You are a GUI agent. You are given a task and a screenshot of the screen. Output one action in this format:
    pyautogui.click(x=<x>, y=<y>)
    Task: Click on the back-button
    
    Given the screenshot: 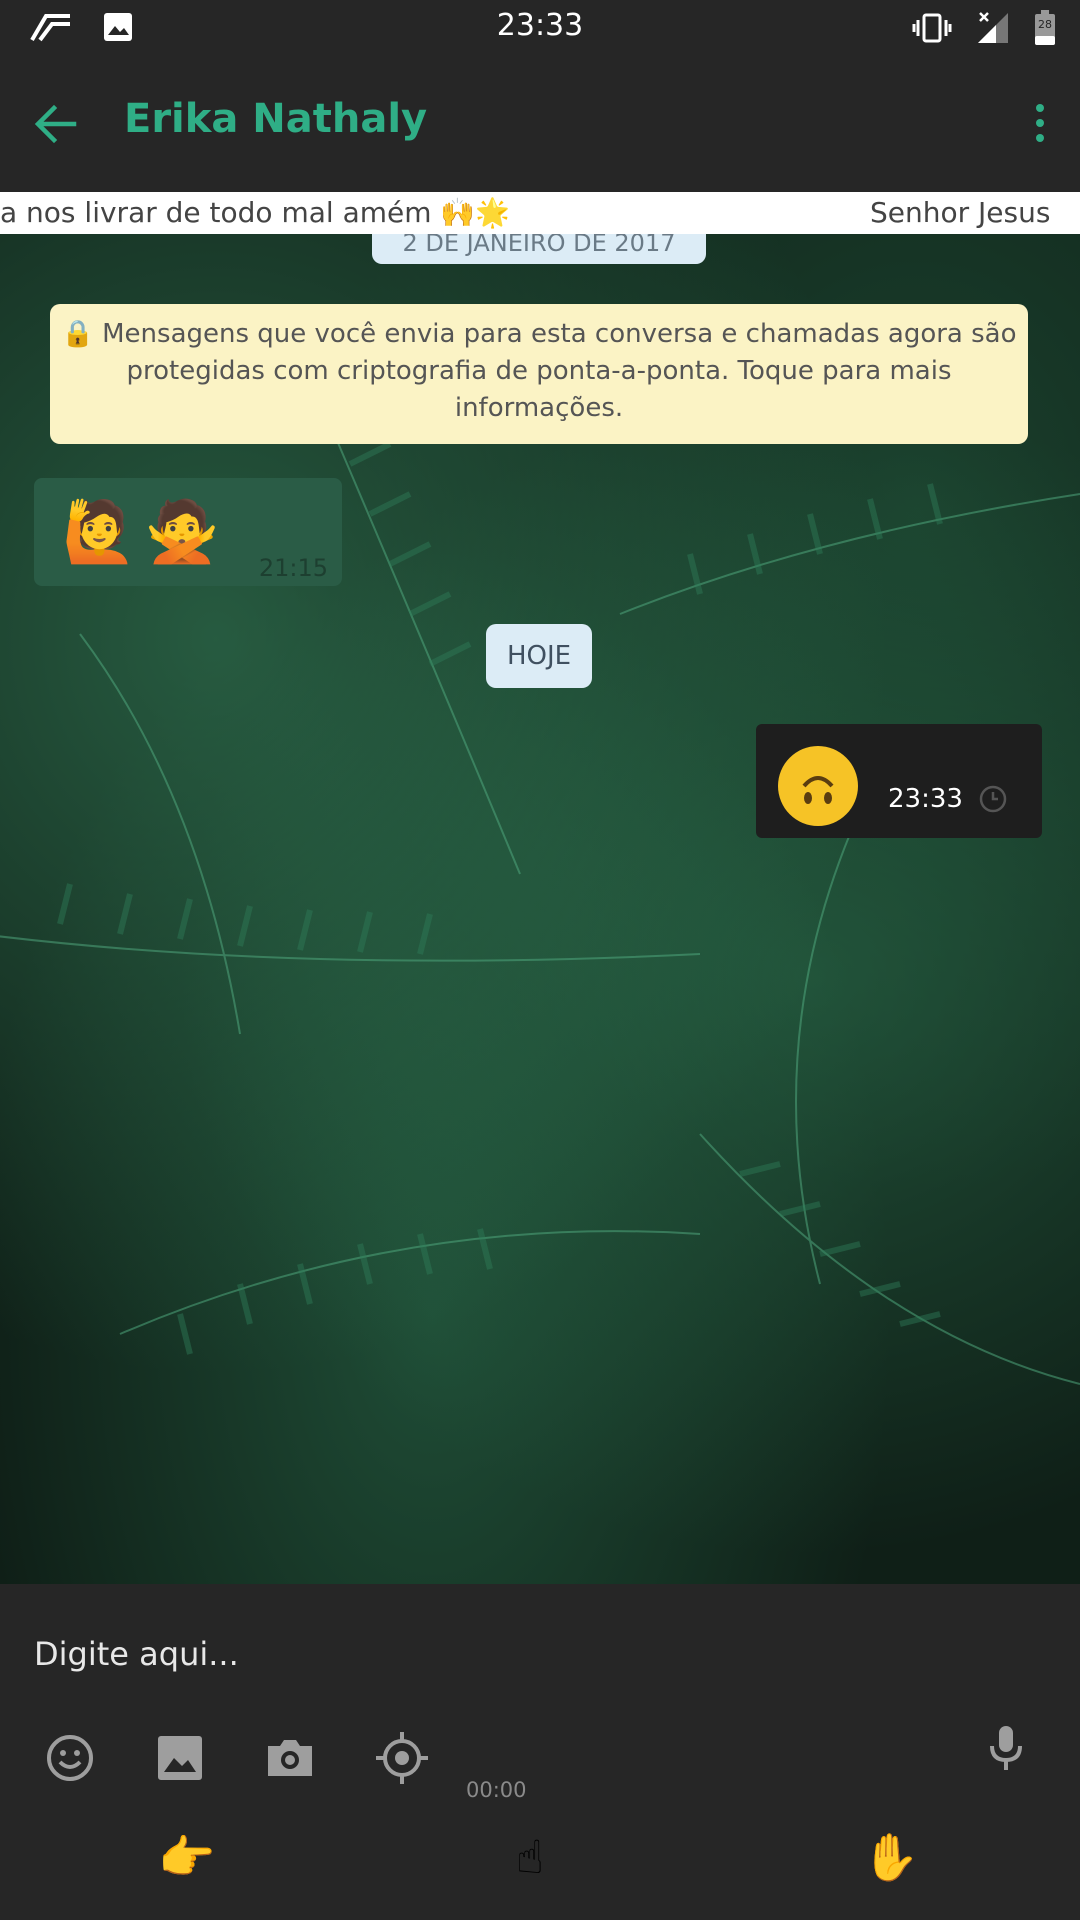 What is the action you would take?
    pyautogui.click(x=56, y=124)
    